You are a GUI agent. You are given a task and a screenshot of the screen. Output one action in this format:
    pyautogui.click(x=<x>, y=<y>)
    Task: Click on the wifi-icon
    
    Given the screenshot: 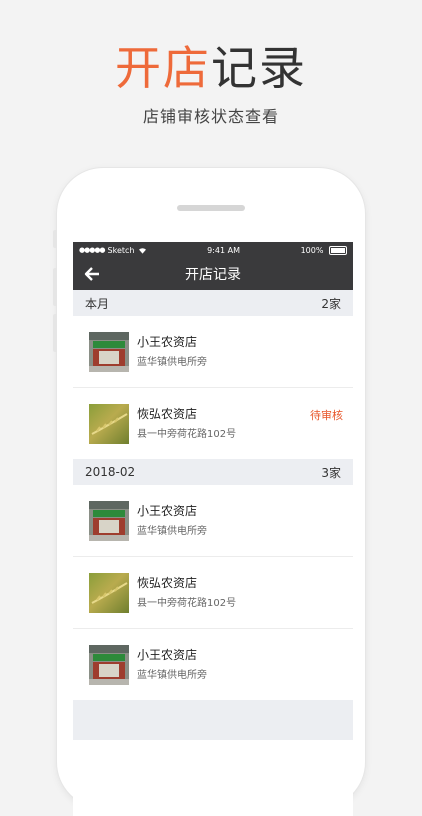 What is the action you would take?
    pyautogui.click(x=142, y=250)
    